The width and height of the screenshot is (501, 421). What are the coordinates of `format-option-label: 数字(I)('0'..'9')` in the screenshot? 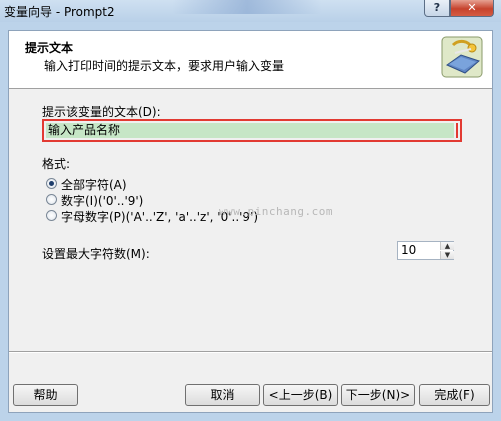 It's located at (102, 201).